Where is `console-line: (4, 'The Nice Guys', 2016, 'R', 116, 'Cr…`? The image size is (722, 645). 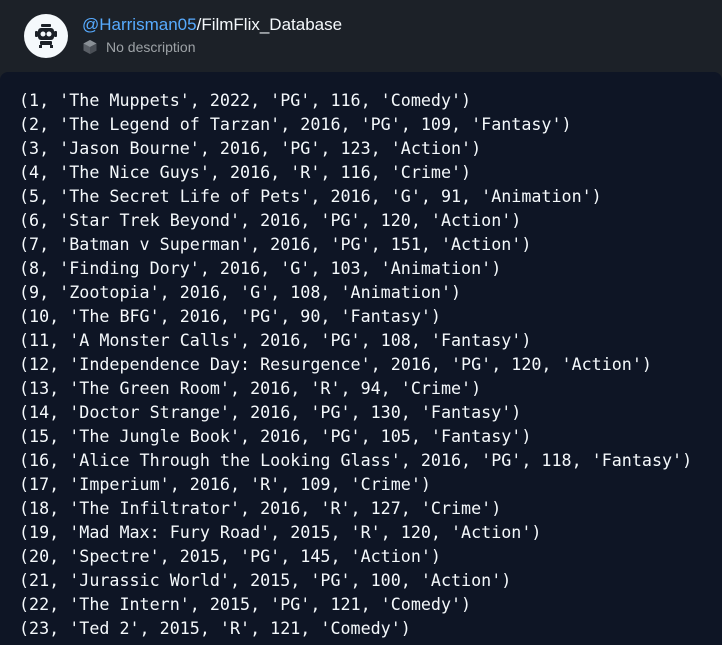
console-line: (4, 'The Nice Guys', 2016, 'R', 116, 'Cr… is located at coordinates (245, 172).